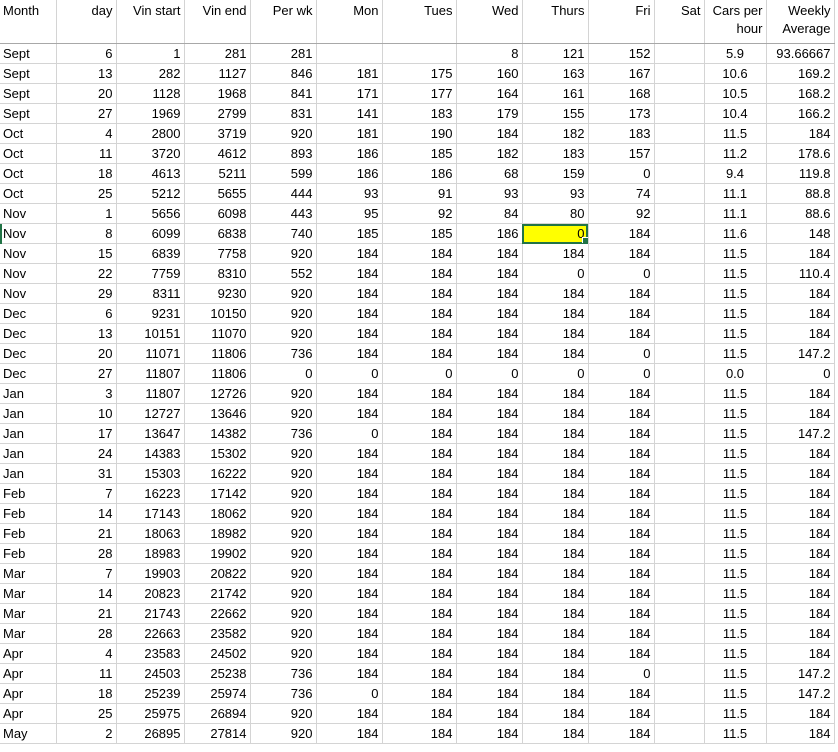  What do you see at coordinates (150, 613) in the screenshot?
I see `cell-vin-start: 21743` at bounding box center [150, 613].